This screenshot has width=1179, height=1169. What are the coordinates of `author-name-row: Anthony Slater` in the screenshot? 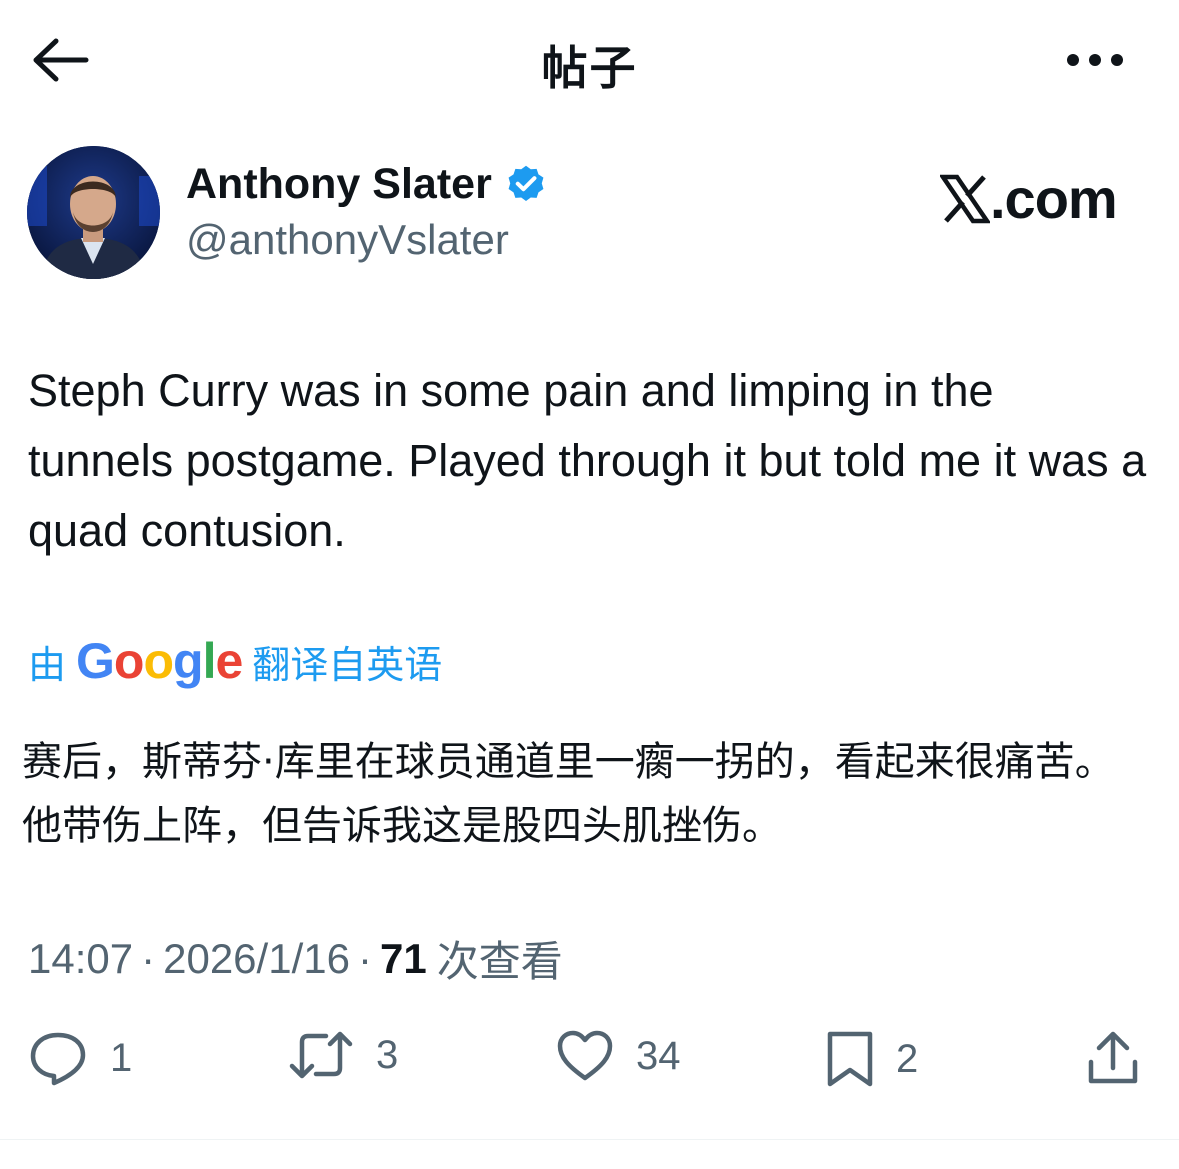 It's located at (367, 184).